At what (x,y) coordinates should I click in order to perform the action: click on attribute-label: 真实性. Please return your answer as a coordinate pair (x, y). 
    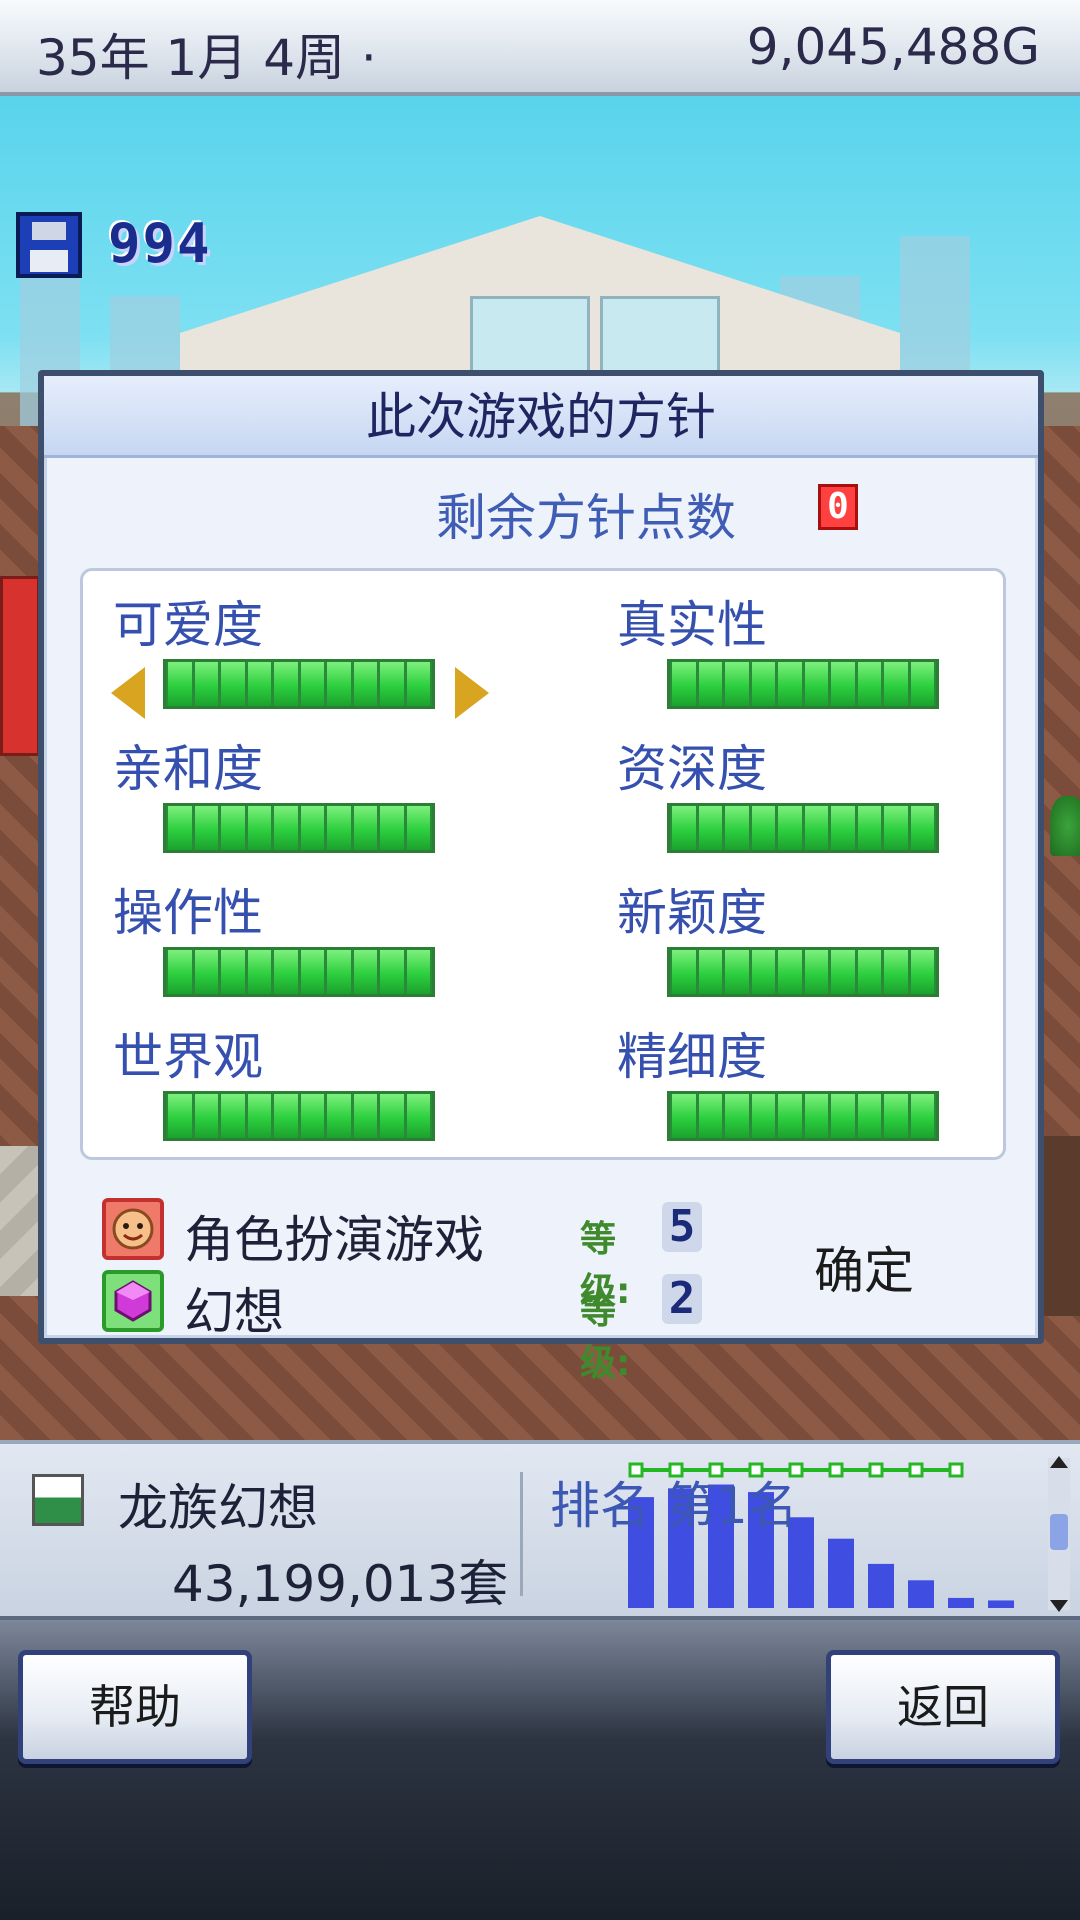
    Looking at the image, I should click on (692, 625).